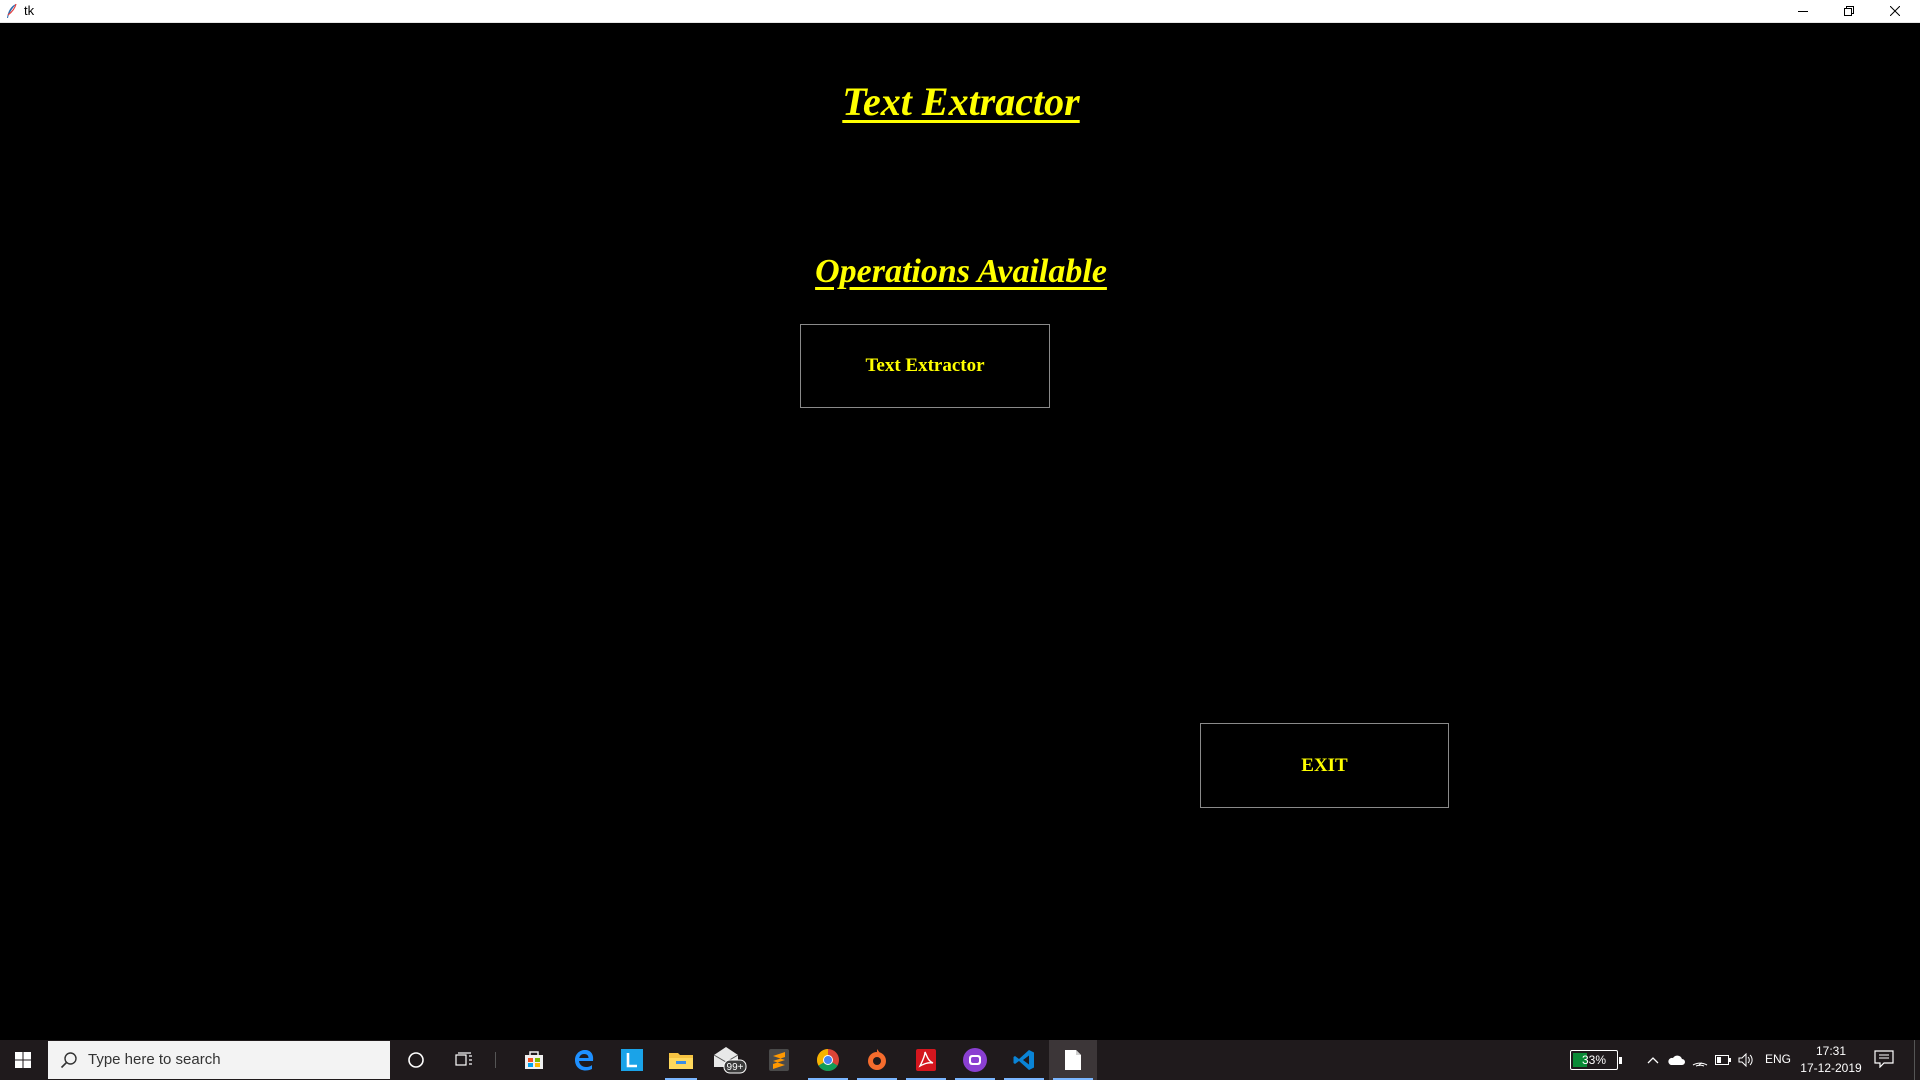 Image resolution: width=1920 pixels, height=1080 pixels. I want to click on onedrive-cloud-icon, so click(1676, 1060).